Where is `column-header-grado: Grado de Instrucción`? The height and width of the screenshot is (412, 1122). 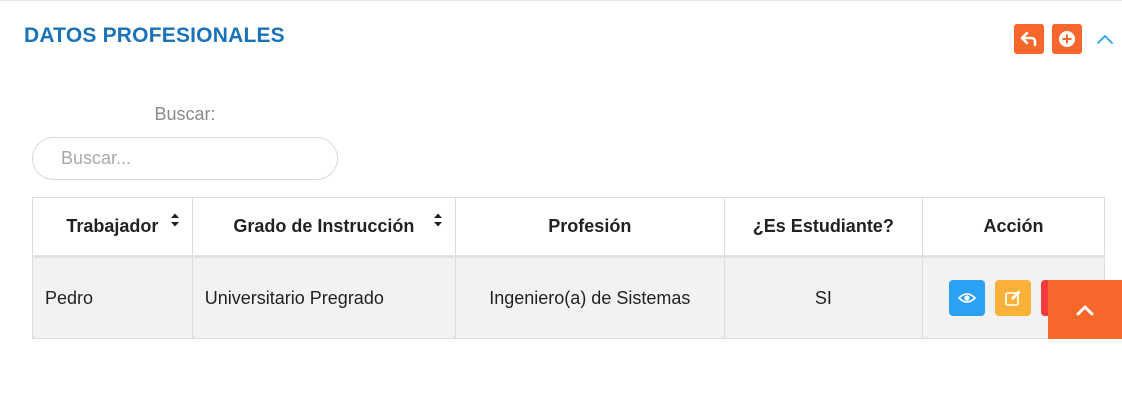 column-header-grado: Grado de Instrucción is located at coordinates (323, 227).